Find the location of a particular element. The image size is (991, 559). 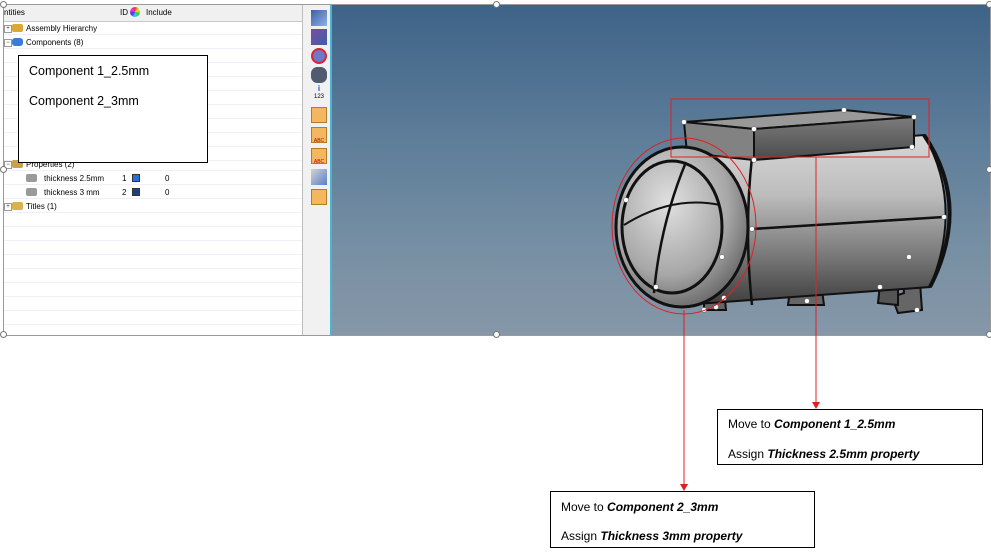

component-2-label: Component 2_3mm is located at coordinates (84, 101).